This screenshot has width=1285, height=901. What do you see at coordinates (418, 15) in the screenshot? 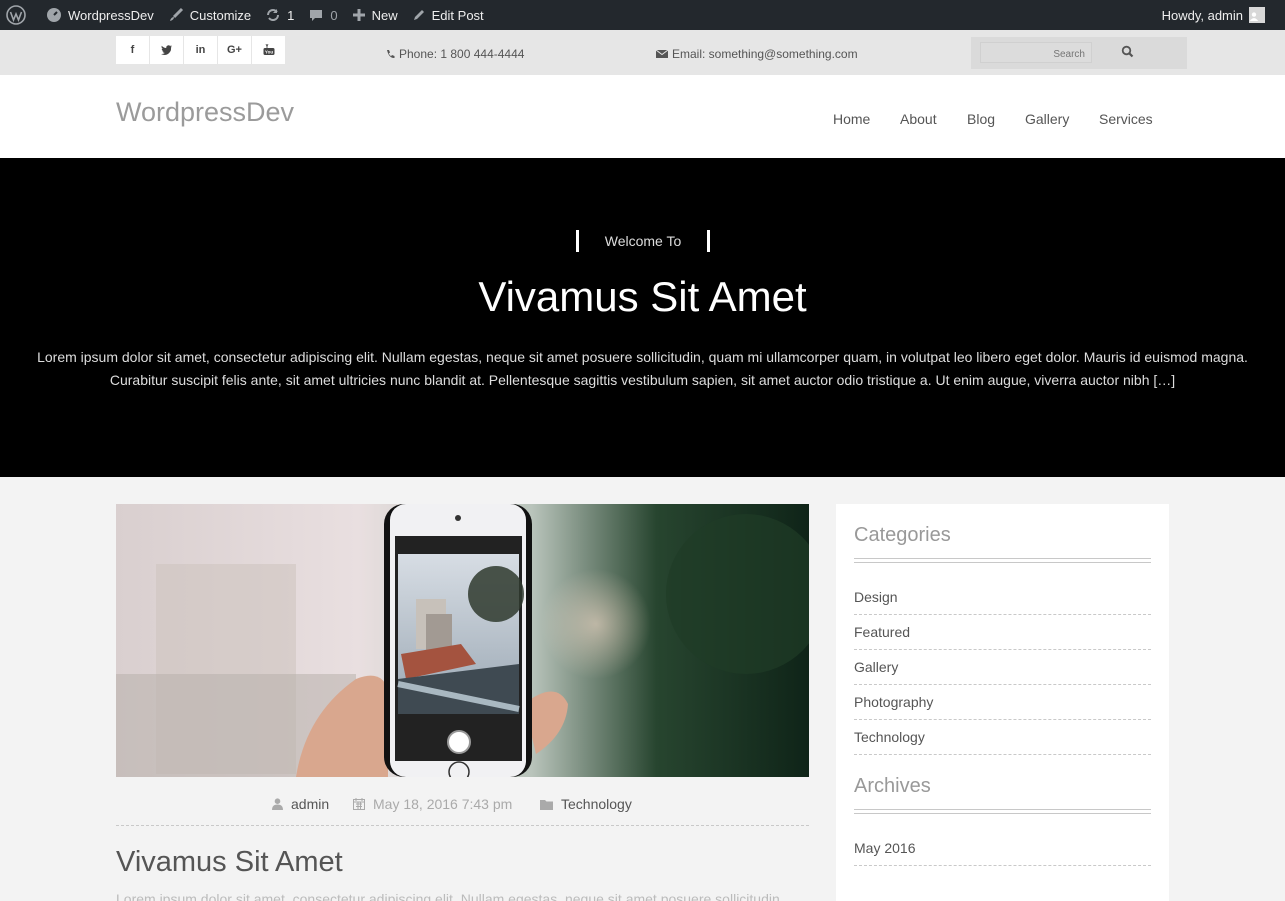
I see `pencil-icon` at bounding box center [418, 15].